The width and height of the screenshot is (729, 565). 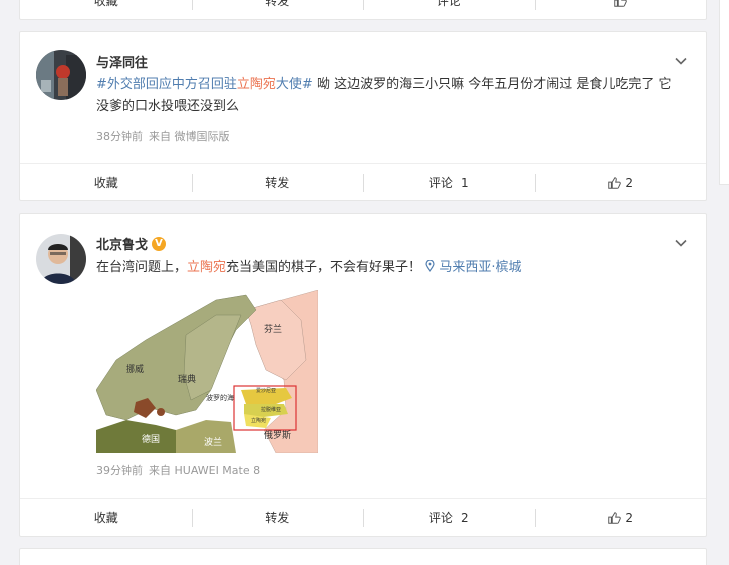 I want to click on username: 与泽同往, so click(x=122, y=61).